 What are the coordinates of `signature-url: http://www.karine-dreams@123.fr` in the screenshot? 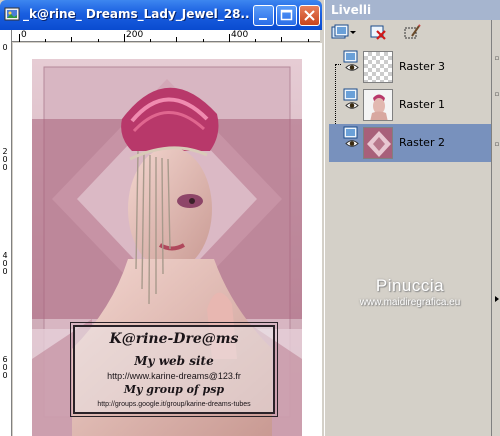 It's located at (174, 376).